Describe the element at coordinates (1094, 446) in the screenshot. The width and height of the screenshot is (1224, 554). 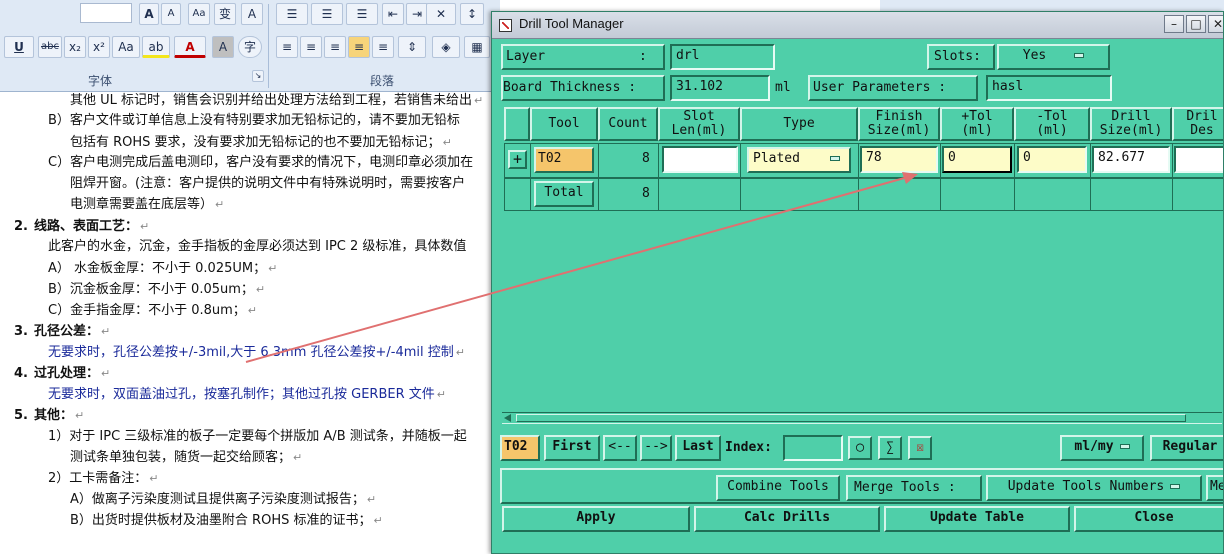
I see `units-value: ml/my` at that location.